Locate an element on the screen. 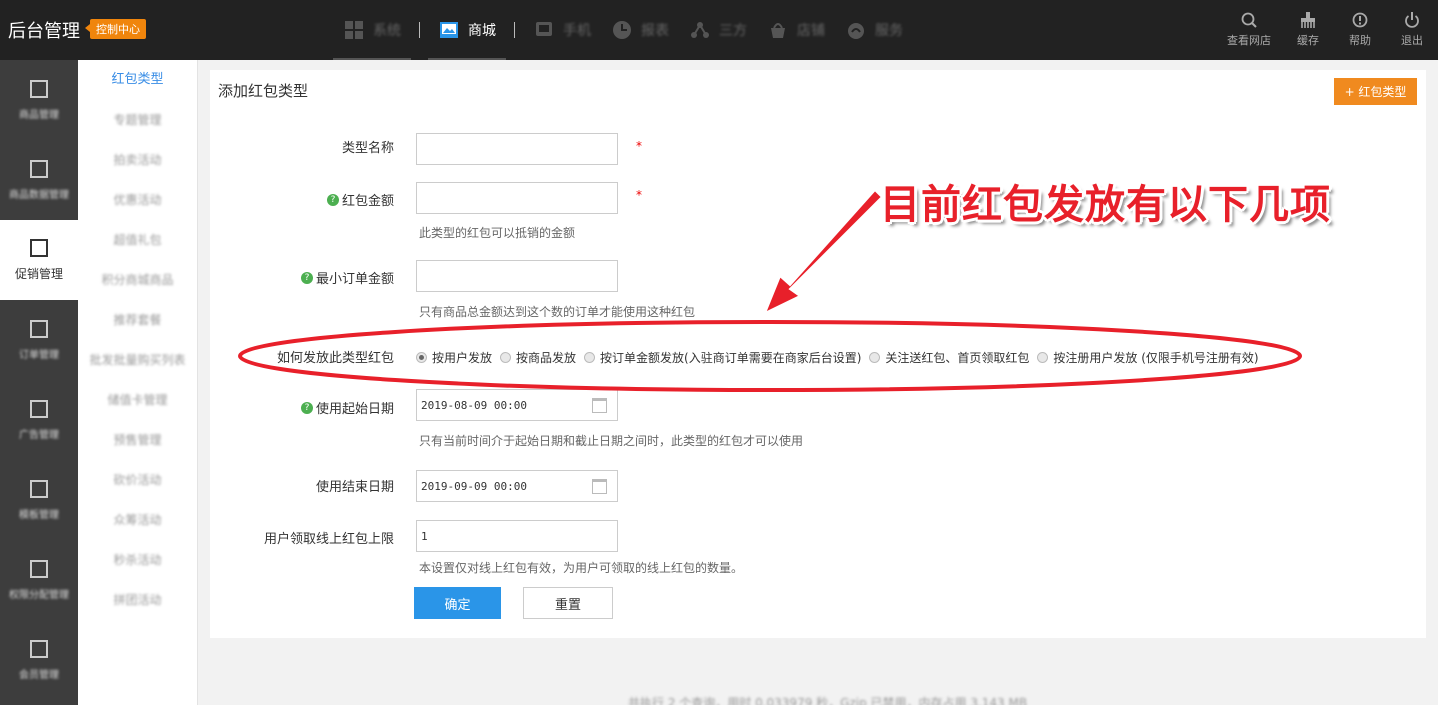 The width and height of the screenshot is (1438, 705). submenu-label: 拼团活动 is located at coordinates (137, 600).